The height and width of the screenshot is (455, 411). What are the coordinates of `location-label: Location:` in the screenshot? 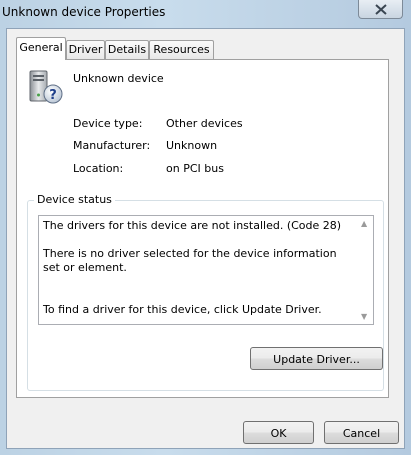 It's located at (98, 168).